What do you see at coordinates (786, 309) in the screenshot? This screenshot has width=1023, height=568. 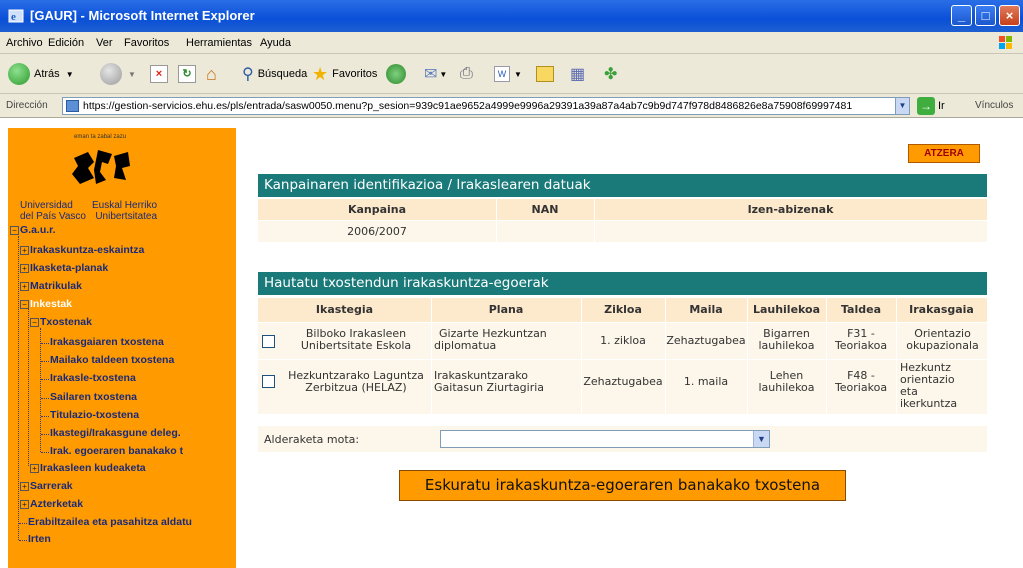 I see `col-lauhilekoa: Lauhilekoa` at bounding box center [786, 309].